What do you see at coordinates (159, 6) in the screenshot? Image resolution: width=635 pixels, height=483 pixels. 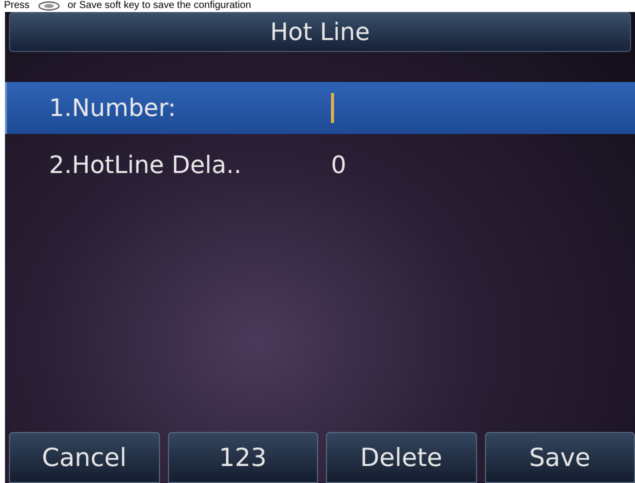 I see `instruction-text: or Save soft key to save the configuration` at bounding box center [159, 6].